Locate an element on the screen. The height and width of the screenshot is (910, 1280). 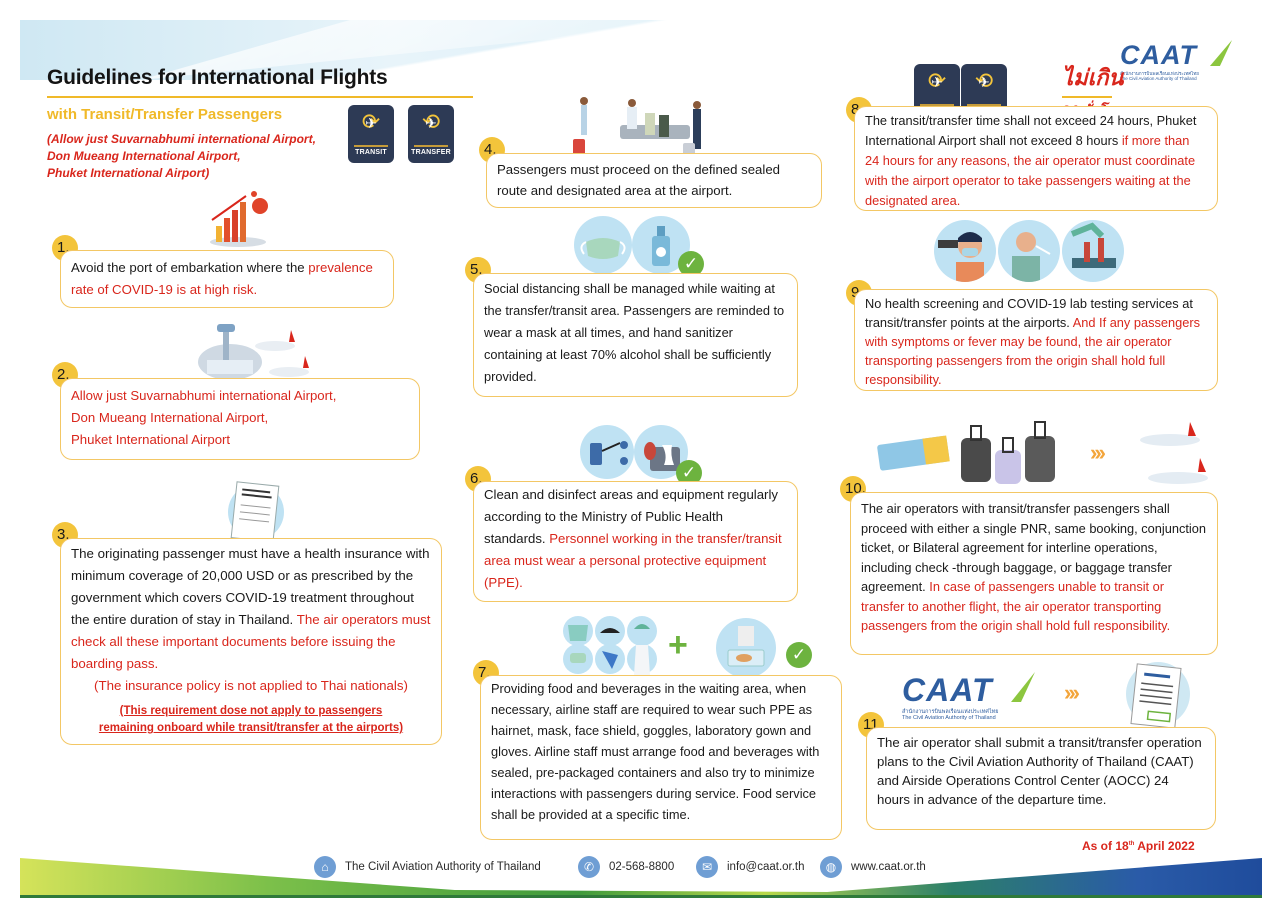
effective-date: As of 18th April 2022 is located at coordinates (1138, 846).